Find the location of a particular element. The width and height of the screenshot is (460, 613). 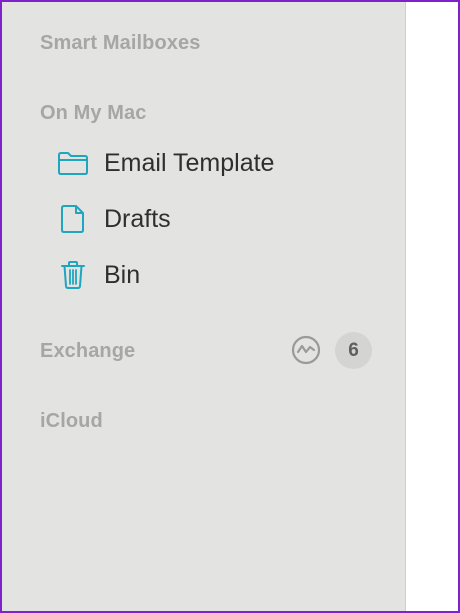

mailbox-item-label: Bin is located at coordinates (122, 274).